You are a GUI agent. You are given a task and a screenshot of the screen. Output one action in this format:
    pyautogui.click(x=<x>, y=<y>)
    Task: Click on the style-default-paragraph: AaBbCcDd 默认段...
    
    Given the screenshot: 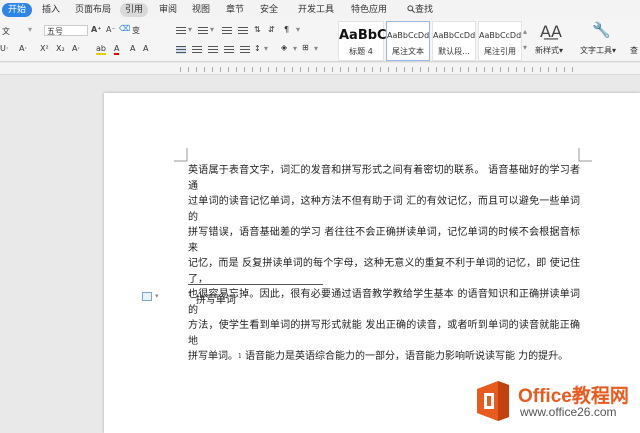 What is the action you would take?
    pyautogui.click(x=454, y=41)
    